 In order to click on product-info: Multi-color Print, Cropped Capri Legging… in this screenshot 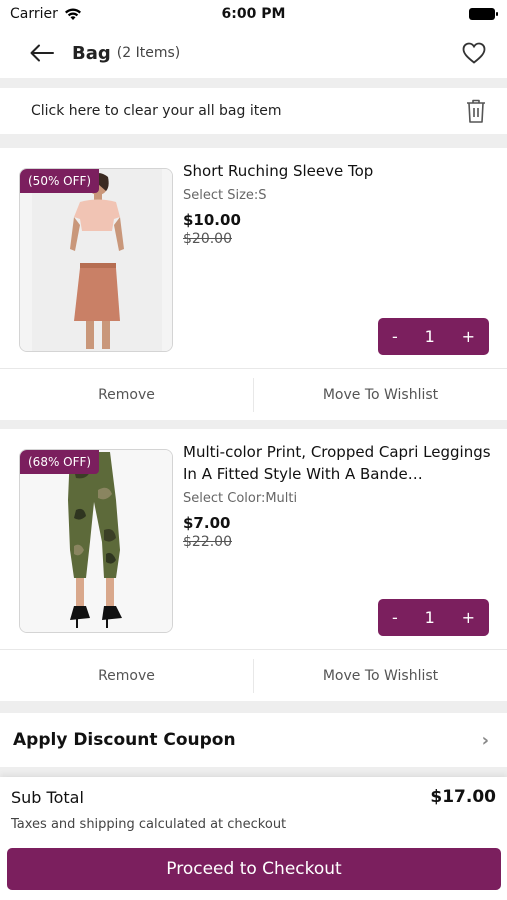, I will do `click(340, 495)`.